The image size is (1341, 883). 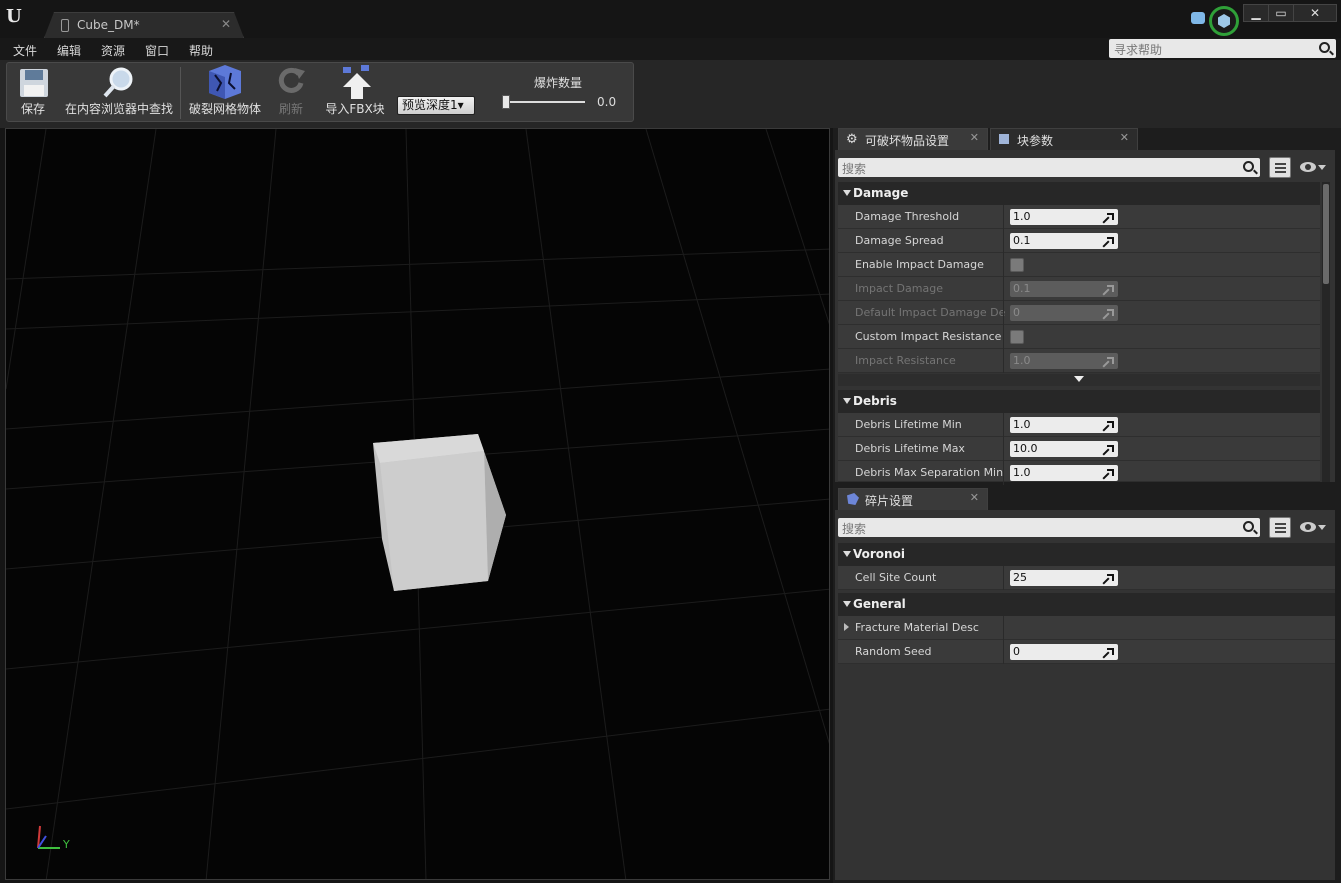 I want to click on default-impact-damage-depth-field: 0, so click(x=1064, y=313).